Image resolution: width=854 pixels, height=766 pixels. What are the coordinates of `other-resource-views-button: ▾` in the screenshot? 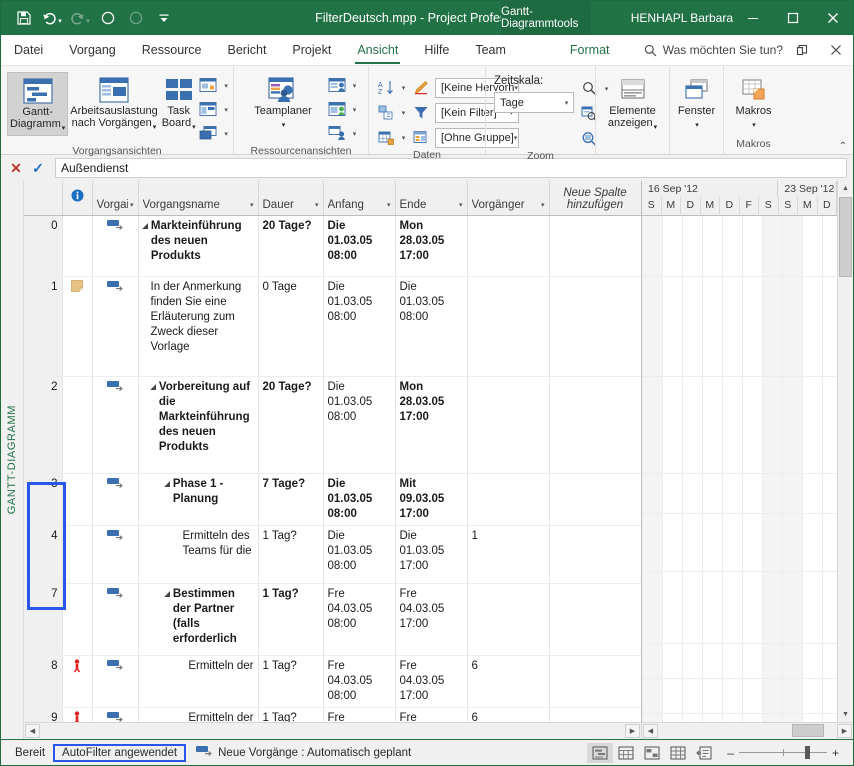 It's located at (342, 133).